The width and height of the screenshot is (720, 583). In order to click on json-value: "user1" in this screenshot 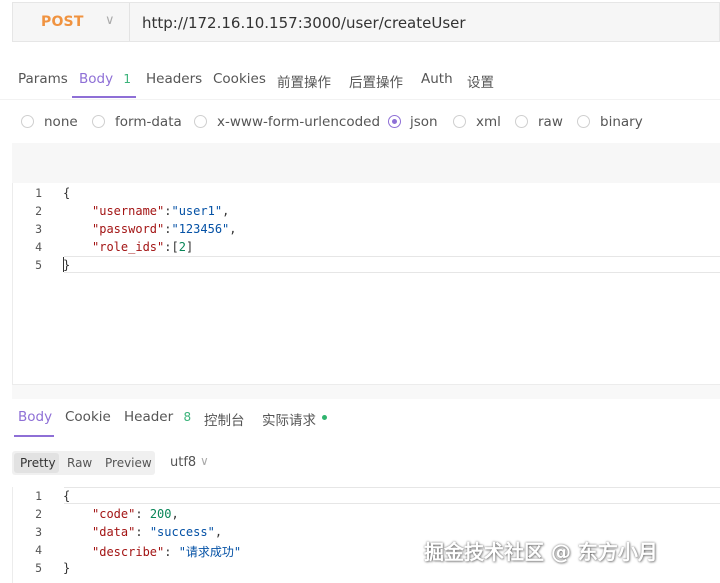, I will do `click(197, 211)`.